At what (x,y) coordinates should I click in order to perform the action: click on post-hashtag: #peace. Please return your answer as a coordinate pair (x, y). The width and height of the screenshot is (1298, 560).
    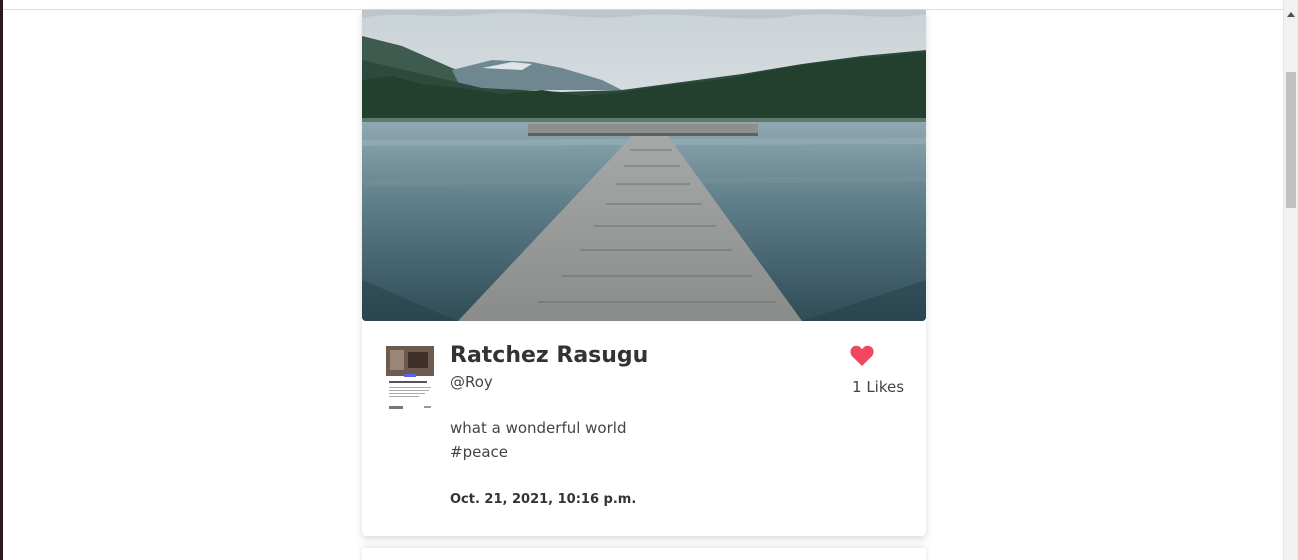
    Looking at the image, I should click on (479, 452).